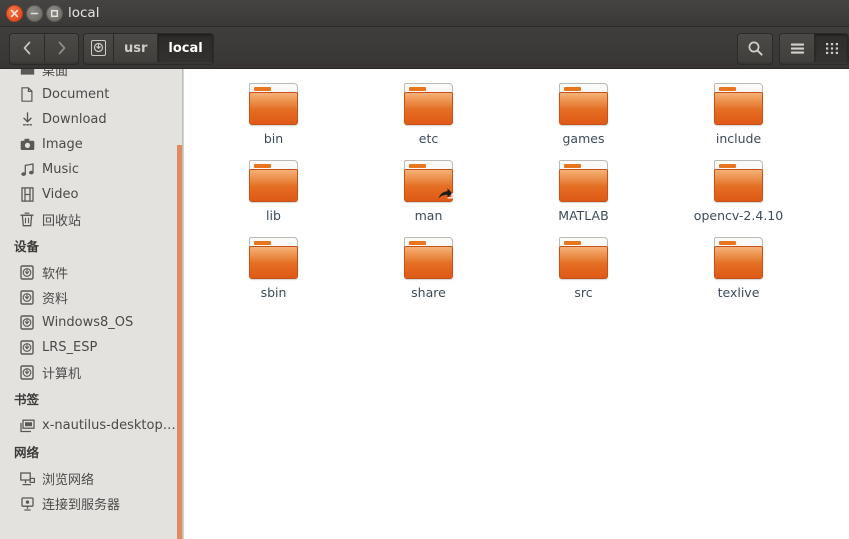 The height and width of the screenshot is (539, 849). I want to click on file-item: man, so click(428, 192).